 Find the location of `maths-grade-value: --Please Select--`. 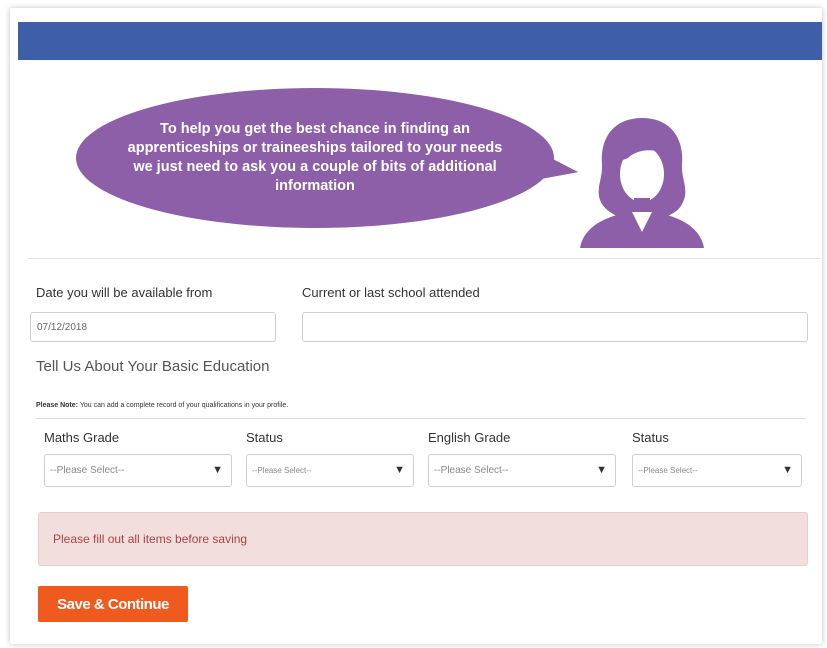

maths-grade-value: --Please Select-- is located at coordinates (87, 470).